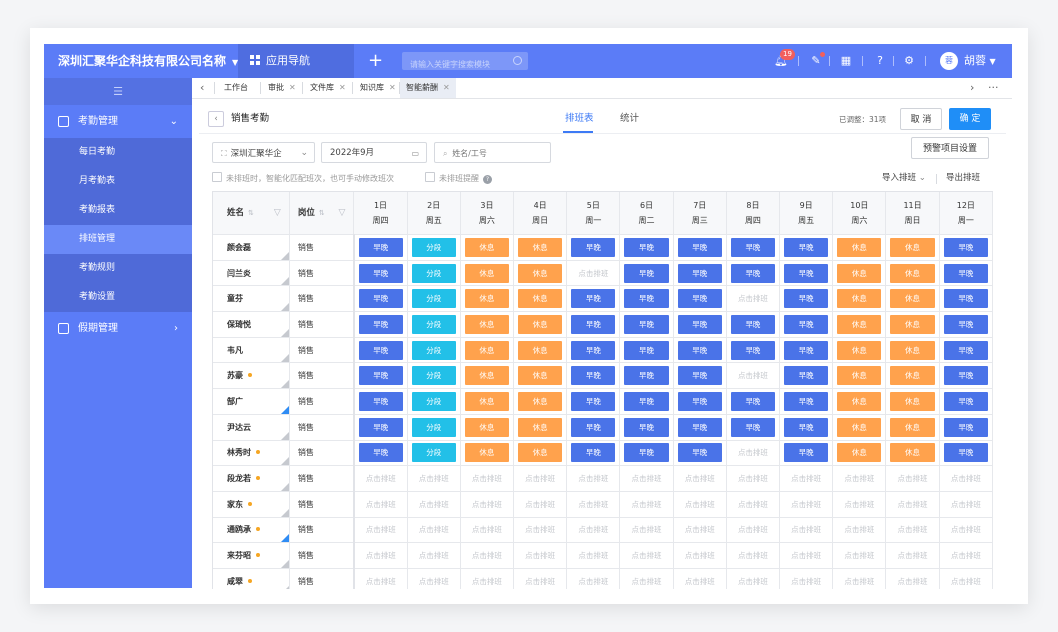 The width and height of the screenshot is (1058, 632). What do you see at coordinates (216, 119) in the screenshot?
I see `back-icon: ‹` at bounding box center [216, 119].